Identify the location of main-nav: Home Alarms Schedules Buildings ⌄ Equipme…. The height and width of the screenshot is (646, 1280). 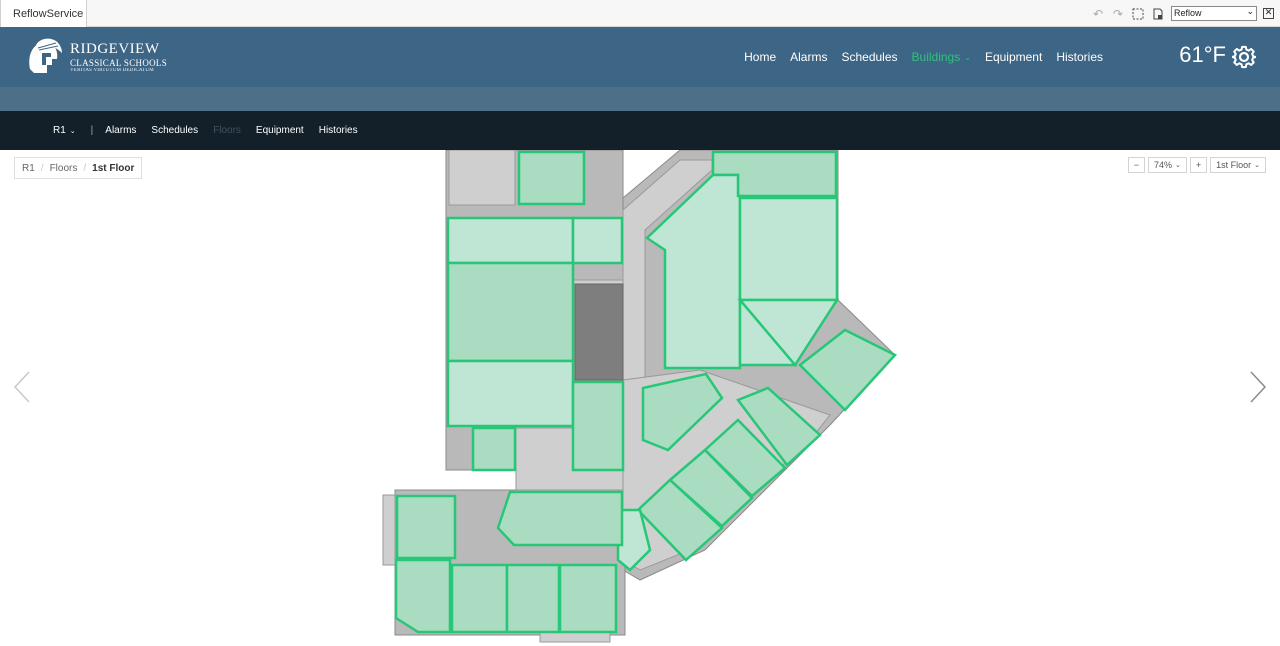
(923, 57).